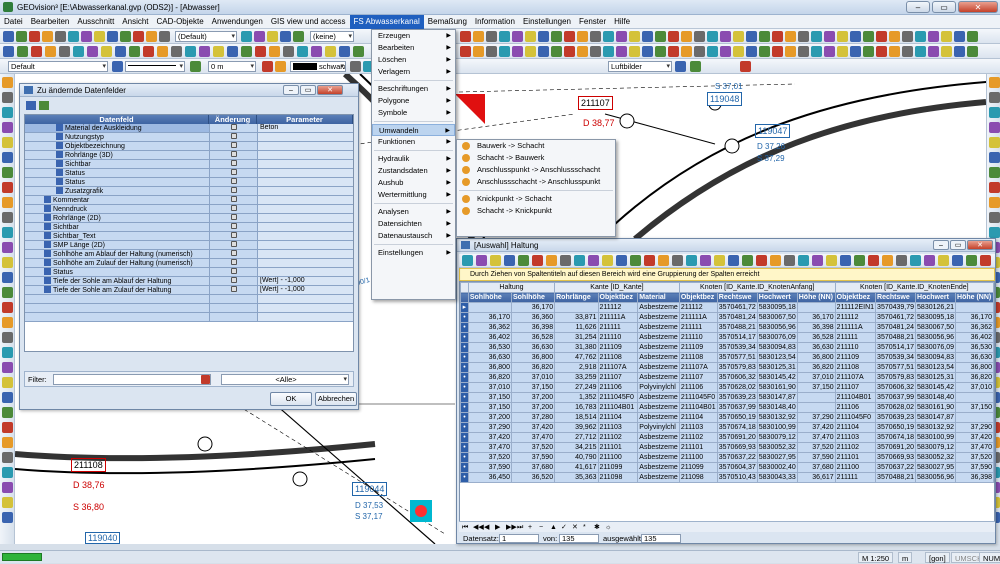 The height and width of the screenshot is (564, 1000). Describe the element at coordinates (737, 337) in the screenshot. I see `table-cell: 3570514,17` at that location.